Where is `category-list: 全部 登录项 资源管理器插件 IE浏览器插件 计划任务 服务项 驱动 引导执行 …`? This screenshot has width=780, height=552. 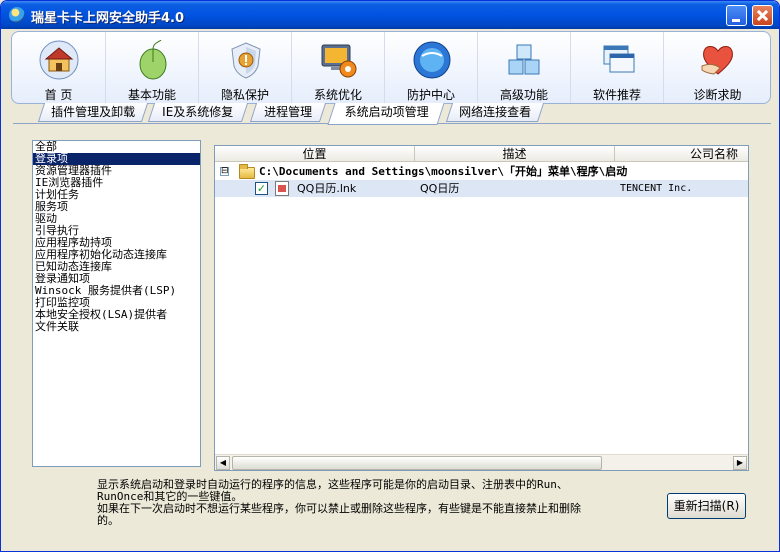
category-list: 全部 登录项 资源管理器插件 IE浏览器插件 计划任务 服务项 驱动 引导执行 … is located at coordinates (116, 303).